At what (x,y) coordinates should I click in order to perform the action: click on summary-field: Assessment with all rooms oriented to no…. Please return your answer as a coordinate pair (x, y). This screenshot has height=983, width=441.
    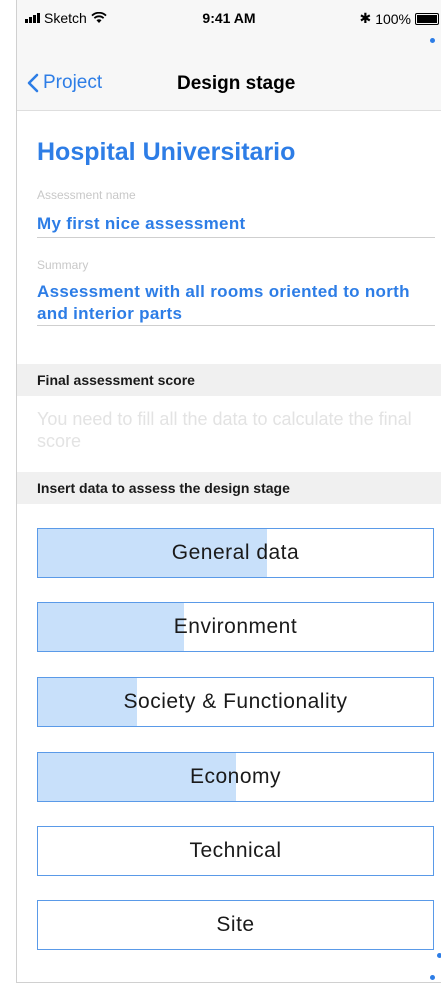
    Looking at the image, I should click on (234, 303).